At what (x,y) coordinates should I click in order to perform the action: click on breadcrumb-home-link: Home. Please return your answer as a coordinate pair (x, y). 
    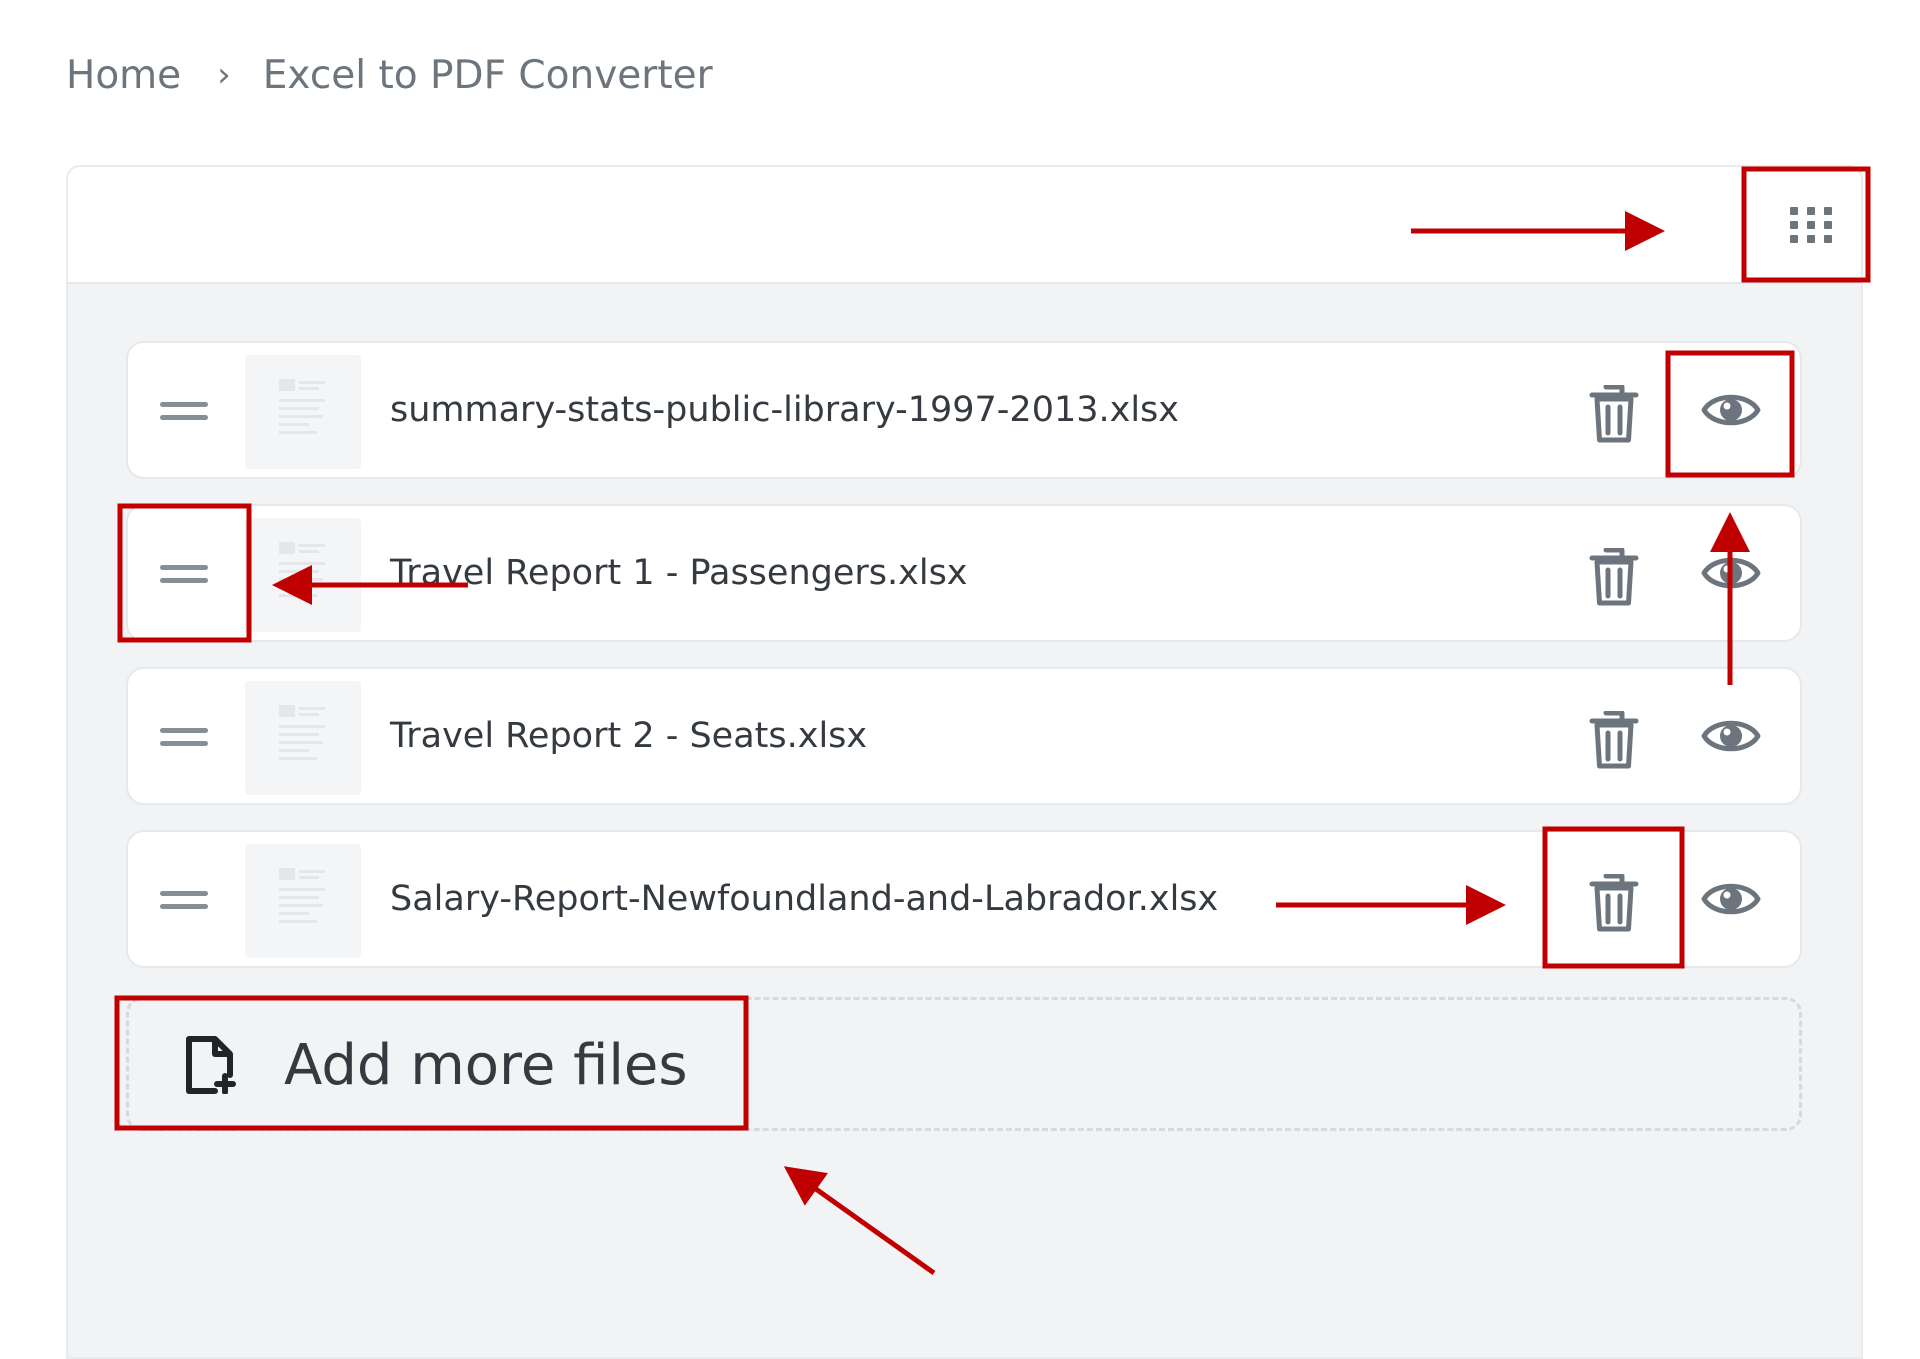
    Looking at the image, I should click on (123, 75).